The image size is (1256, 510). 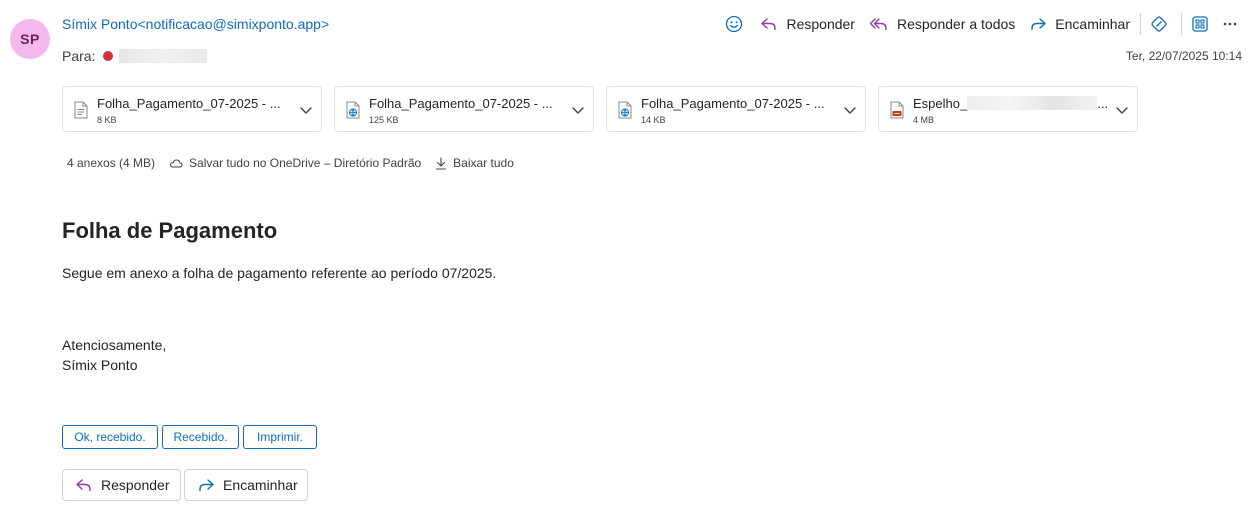 I want to click on sender-name: Símix Ponto<notificacao@simixponto.app>, so click(x=195, y=24).